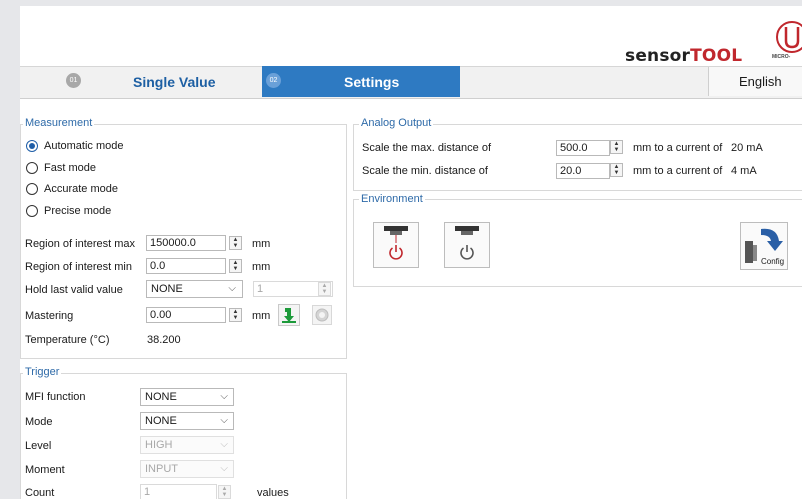  I want to click on scale-max-input: 500.0, so click(583, 148).